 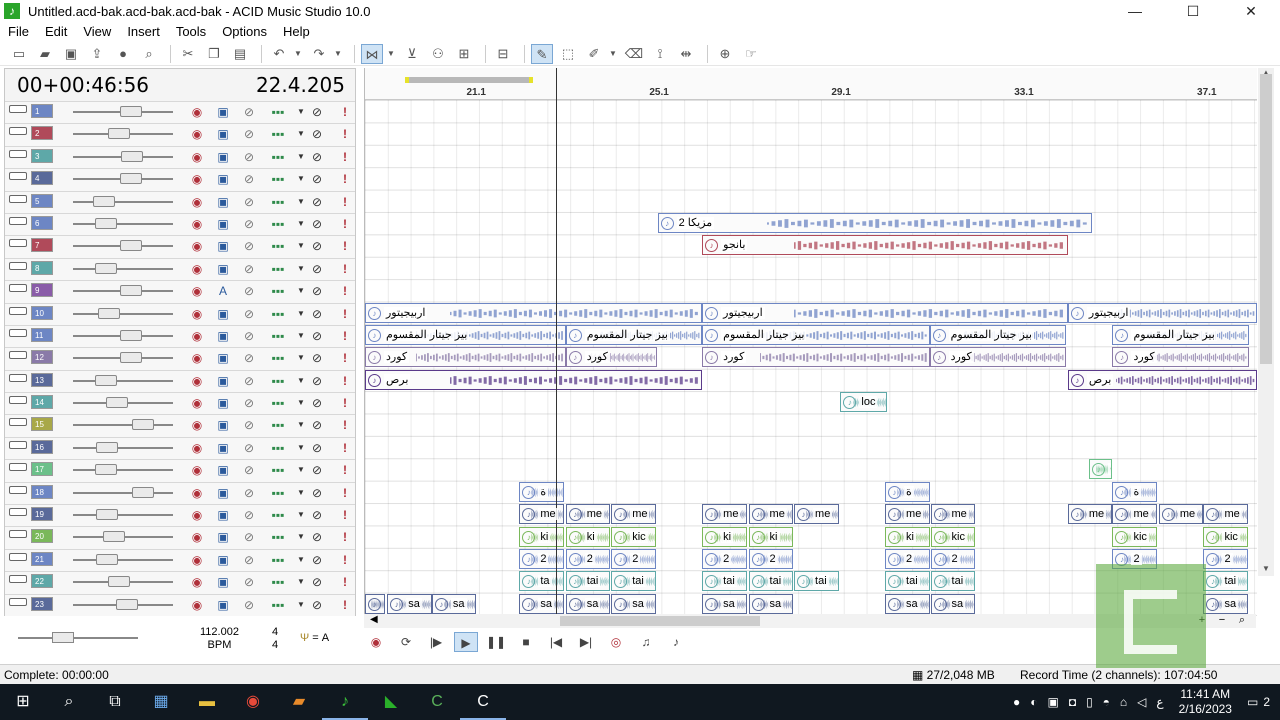 I want to click on file-explorer-icon: ▬, so click(x=207, y=702).